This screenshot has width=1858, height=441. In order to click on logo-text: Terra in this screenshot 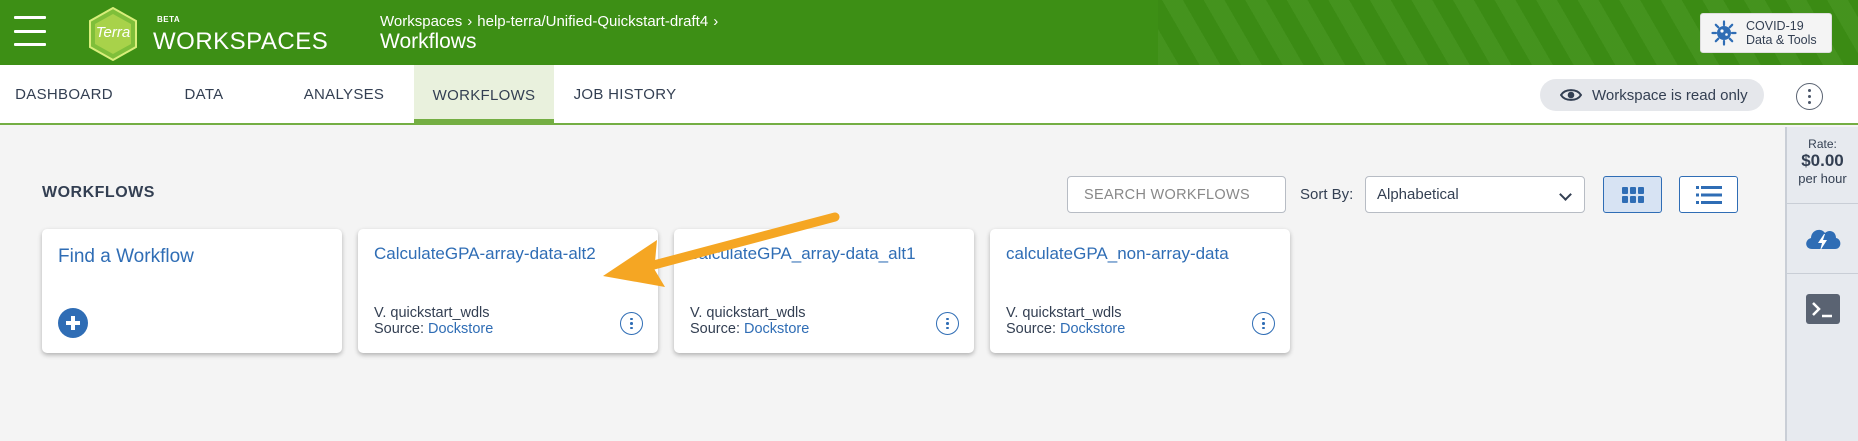, I will do `click(113, 32)`.